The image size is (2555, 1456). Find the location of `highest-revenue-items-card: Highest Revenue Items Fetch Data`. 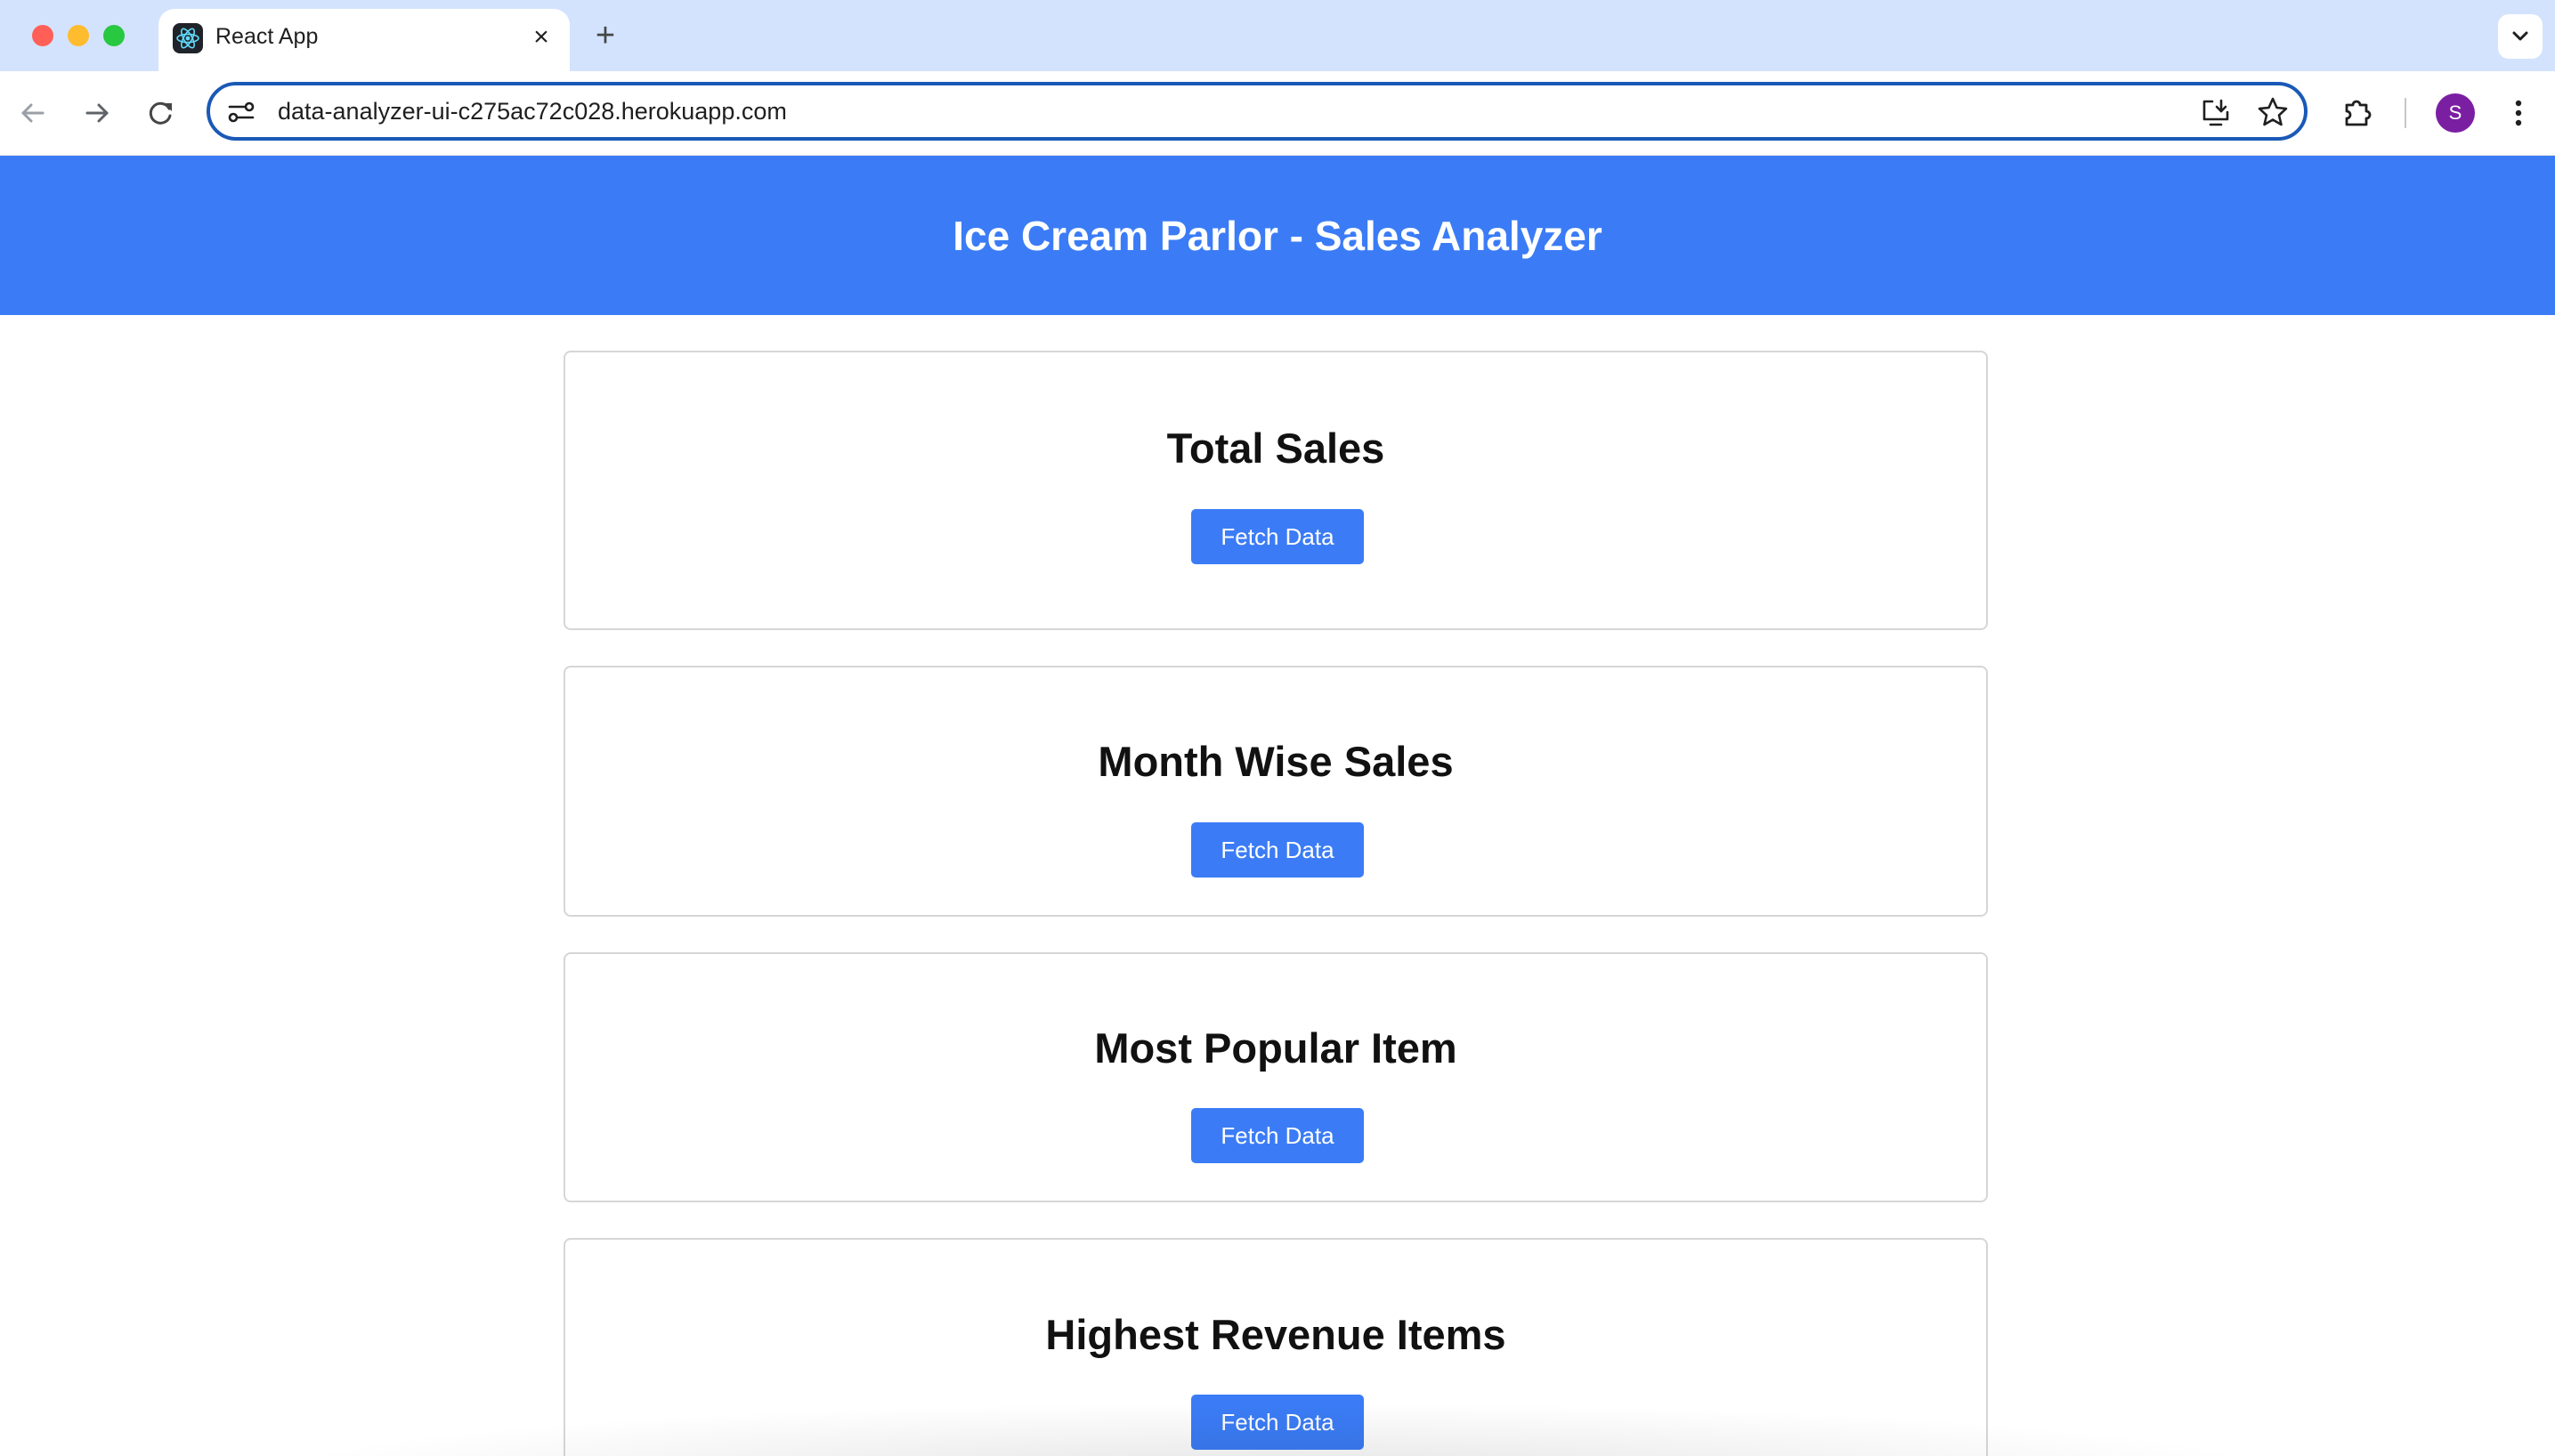

highest-revenue-items-card: Highest Revenue Items Fetch Data is located at coordinates (1276, 1347).